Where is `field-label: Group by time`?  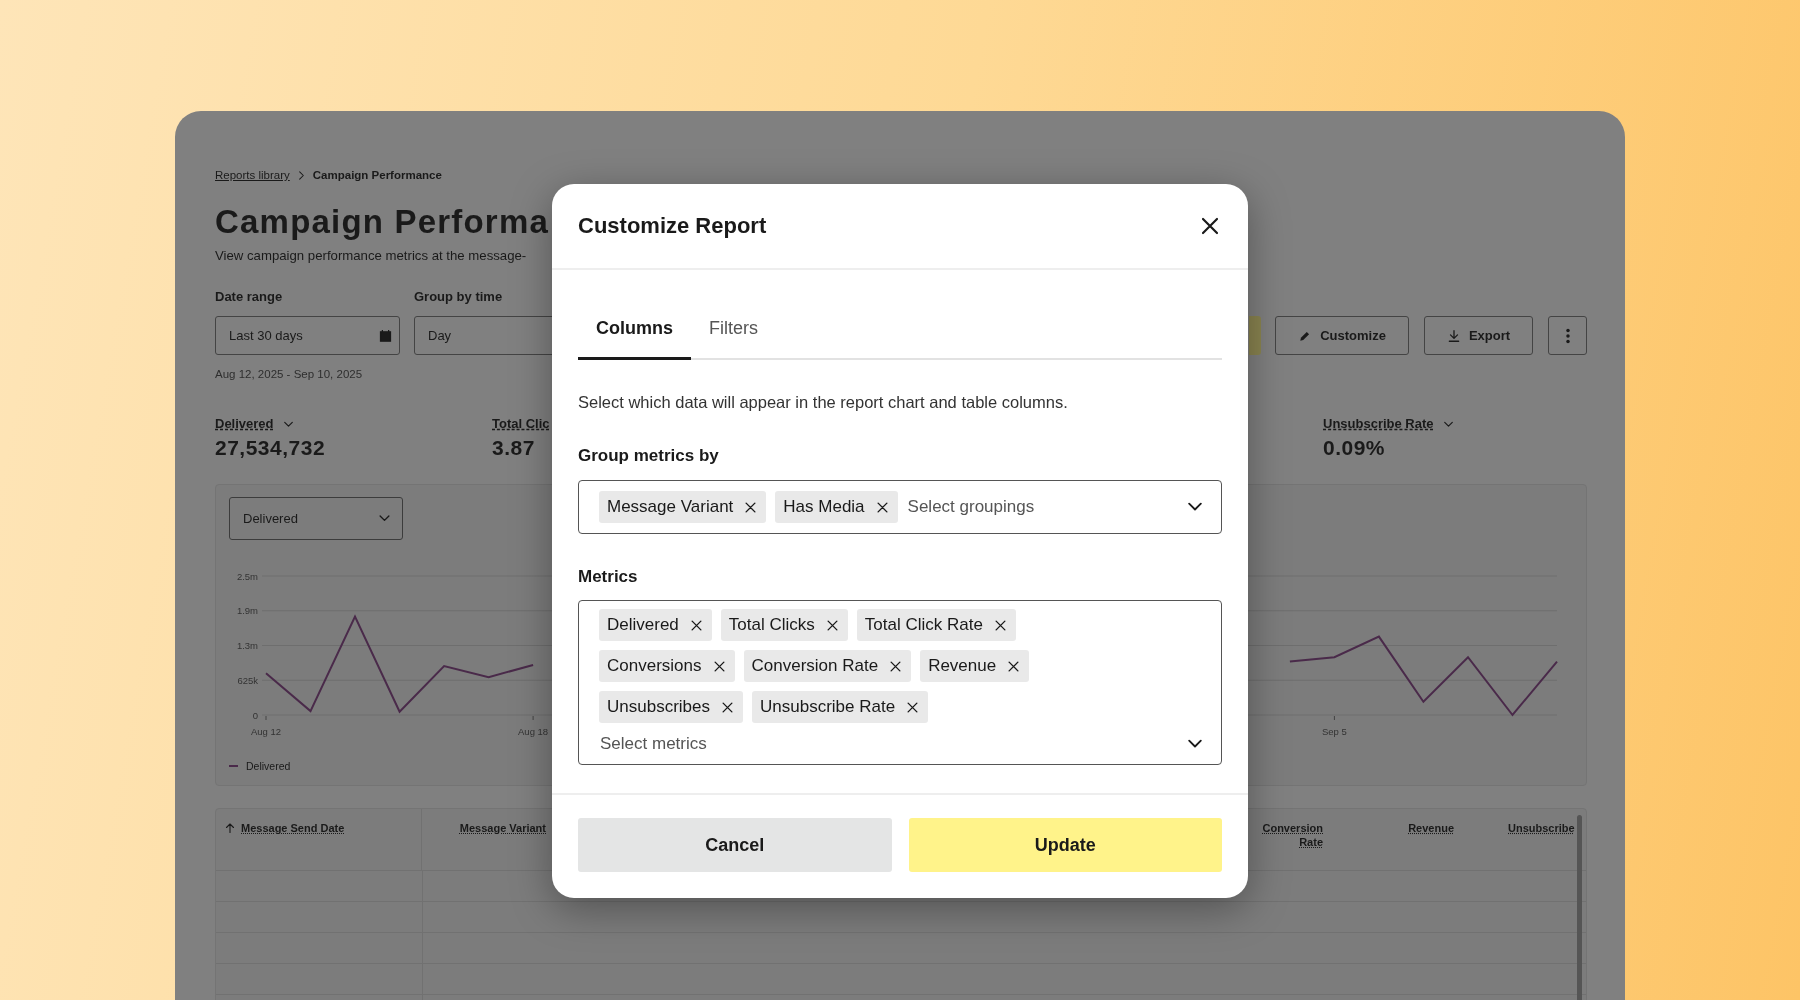
field-label: Group by time is located at coordinates (459, 297).